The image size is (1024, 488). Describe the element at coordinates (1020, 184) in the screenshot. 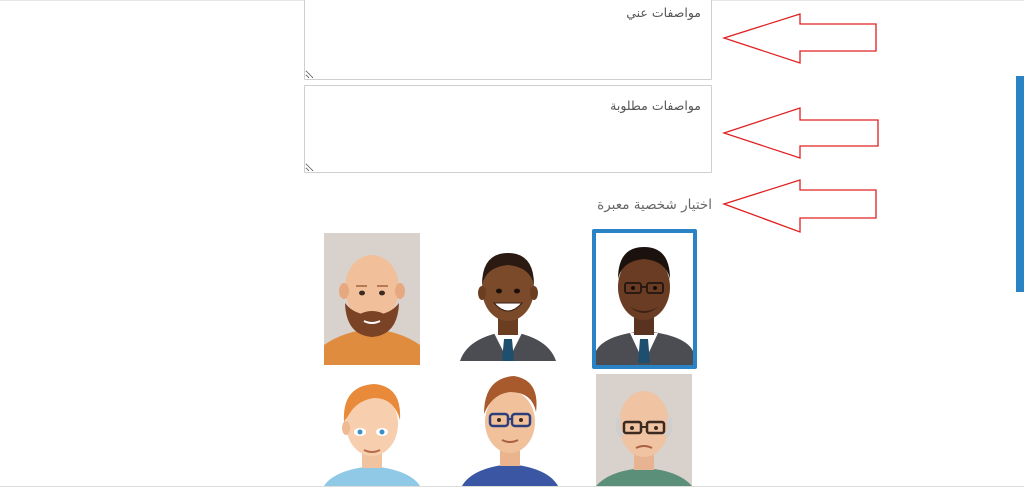

I see `side-accent-bar` at that location.